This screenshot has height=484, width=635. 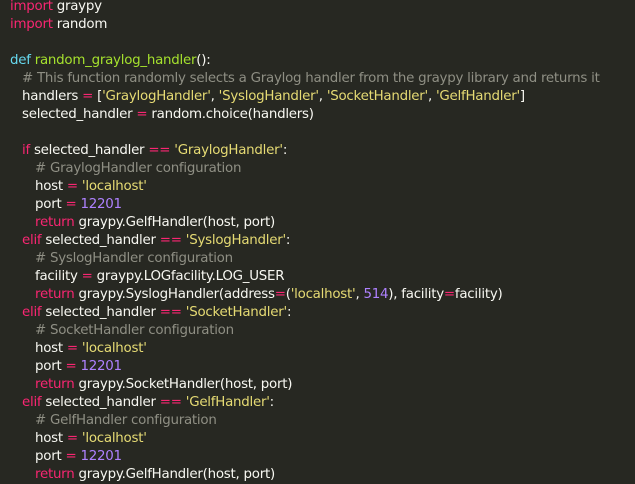 I want to click on comment-token: # GelfHandler configuration, so click(x=126, y=420).